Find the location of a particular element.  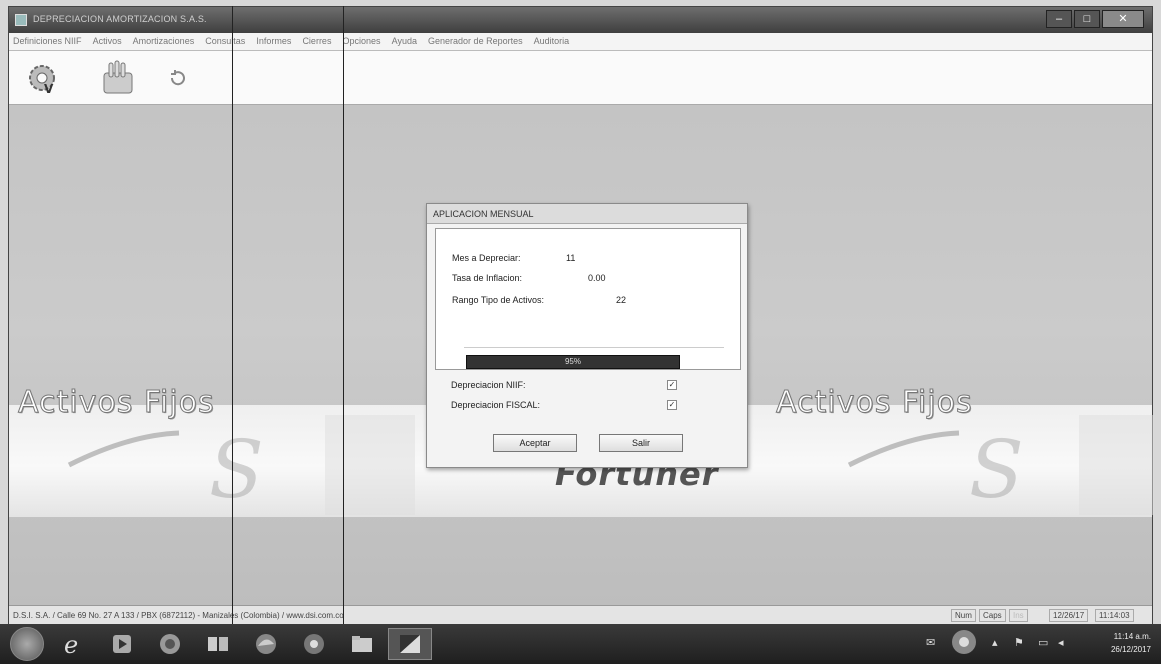

maximize-button: □ is located at coordinates (1087, 19).